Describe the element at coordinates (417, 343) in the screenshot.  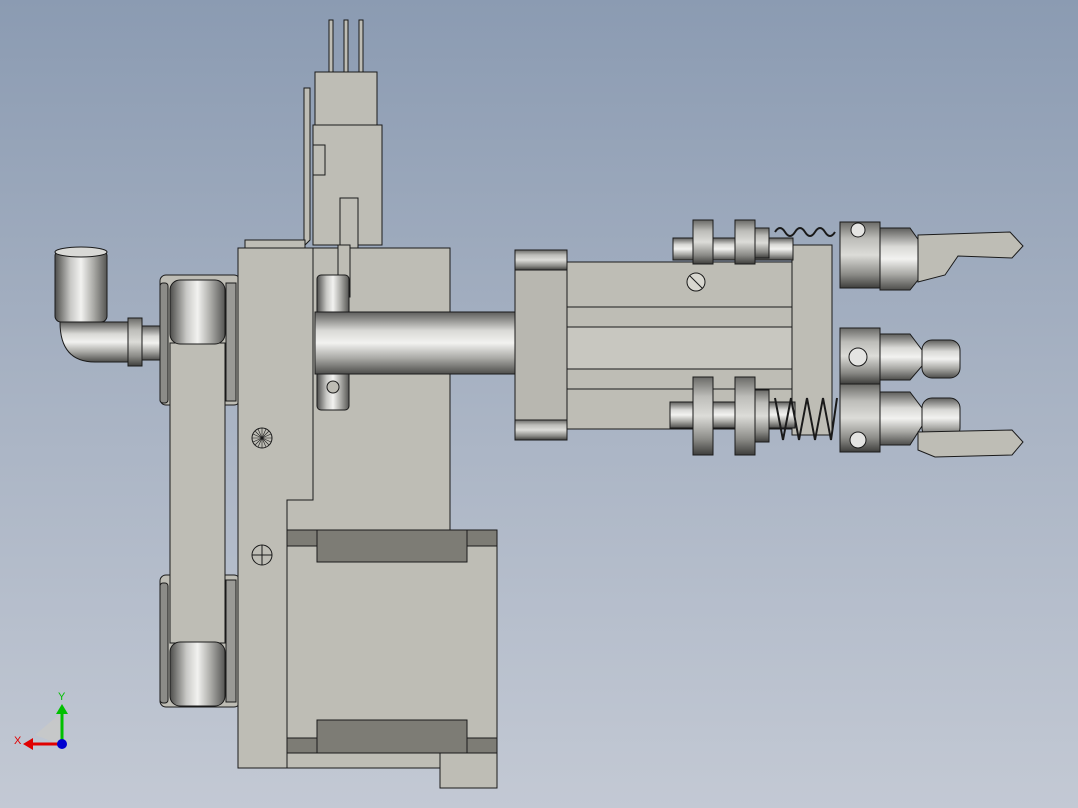
I see `main-shaft` at that location.